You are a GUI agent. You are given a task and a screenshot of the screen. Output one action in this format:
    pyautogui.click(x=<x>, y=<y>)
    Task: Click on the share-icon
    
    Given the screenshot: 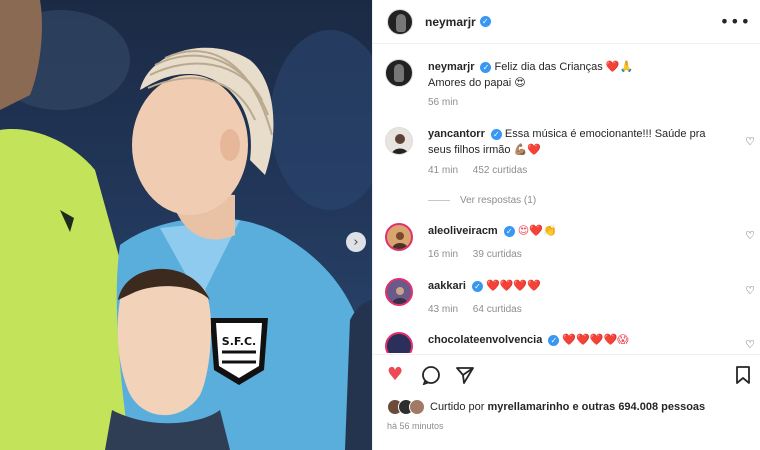 What is the action you would take?
    pyautogui.click(x=465, y=375)
    